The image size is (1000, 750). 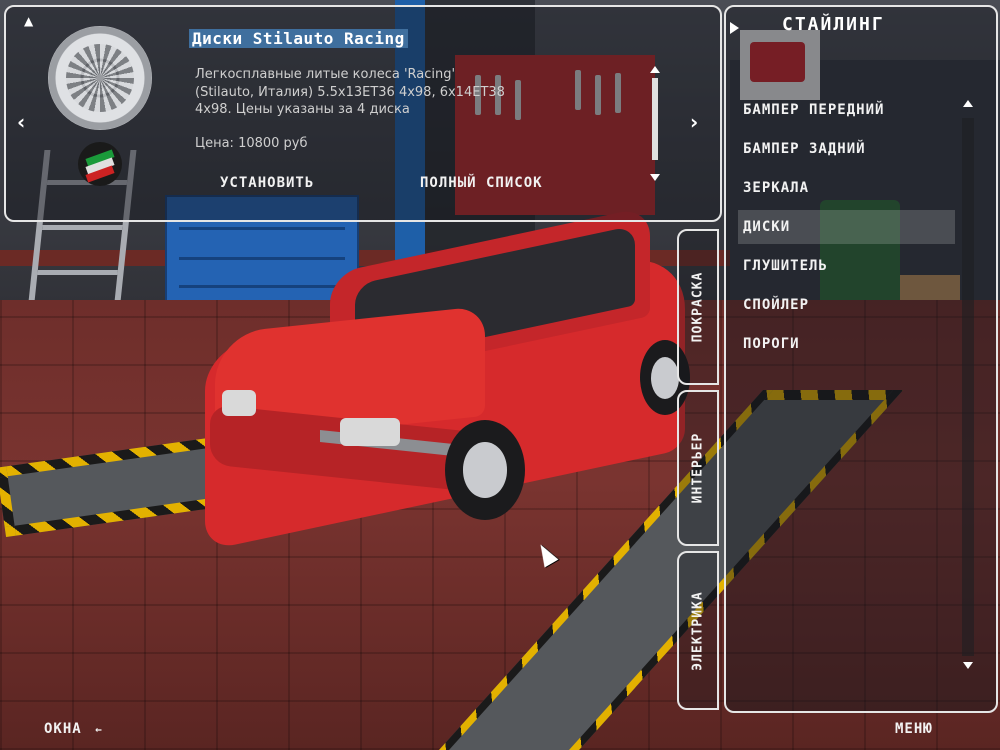 I want to click on brand-logo, so click(x=100, y=164).